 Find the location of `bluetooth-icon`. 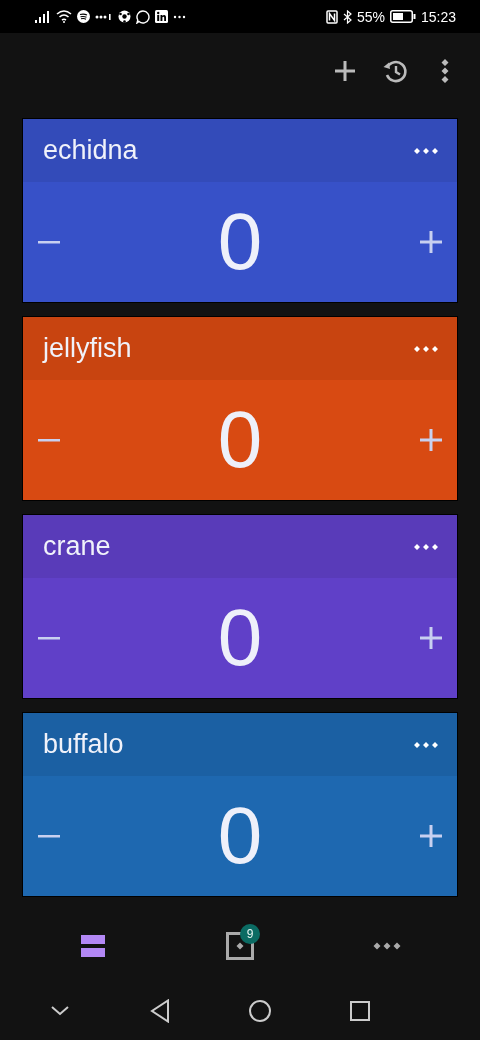

bluetooth-icon is located at coordinates (347, 16).